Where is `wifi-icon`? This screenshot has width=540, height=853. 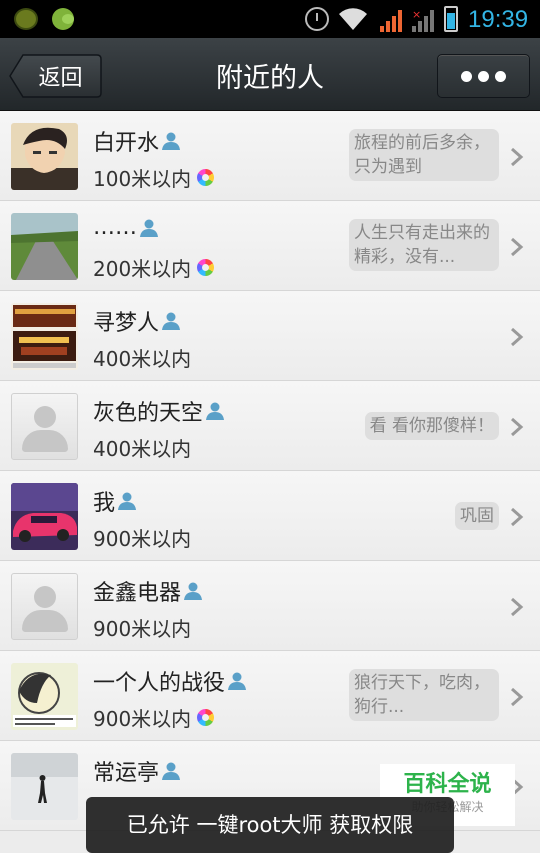 wifi-icon is located at coordinates (353, 19).